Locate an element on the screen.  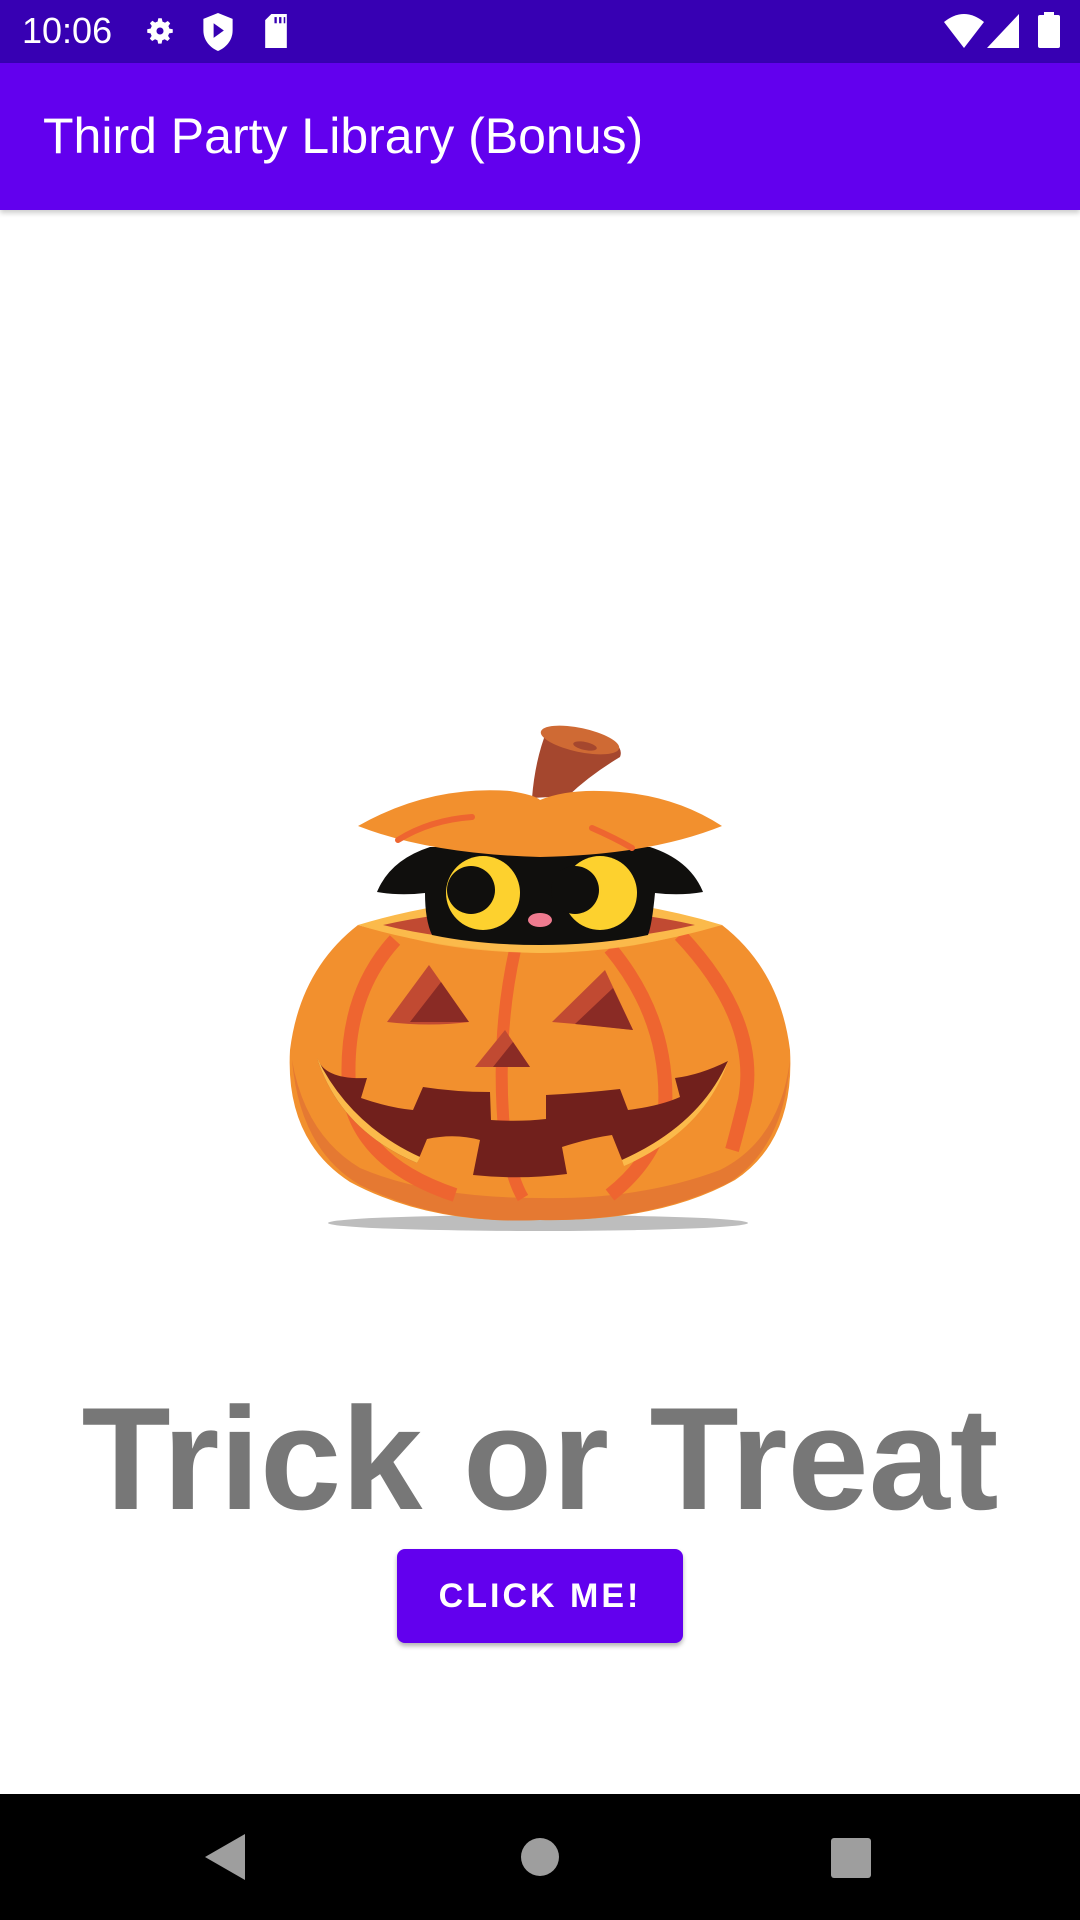
signal-icon is located at coordinates (1003, 31).